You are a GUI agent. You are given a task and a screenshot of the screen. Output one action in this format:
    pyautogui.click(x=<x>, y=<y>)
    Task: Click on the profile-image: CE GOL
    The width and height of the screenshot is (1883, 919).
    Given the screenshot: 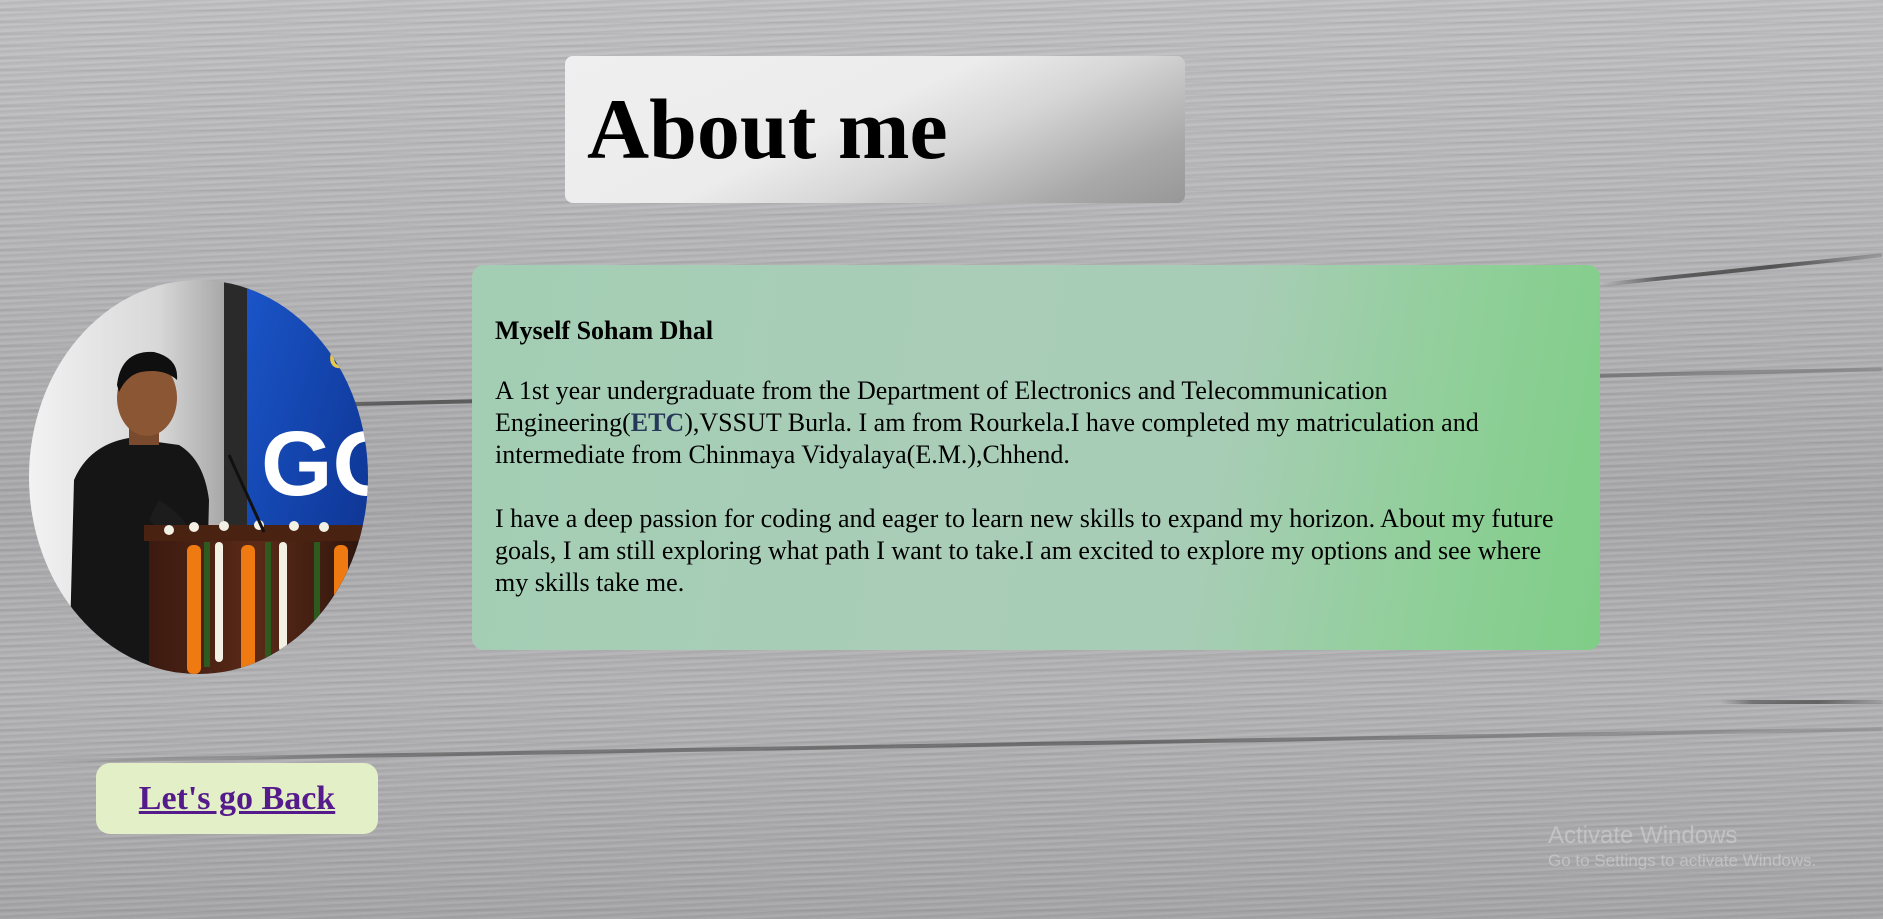 What is the action you would take?
    pyautogui.click(x=198, y=477)
    